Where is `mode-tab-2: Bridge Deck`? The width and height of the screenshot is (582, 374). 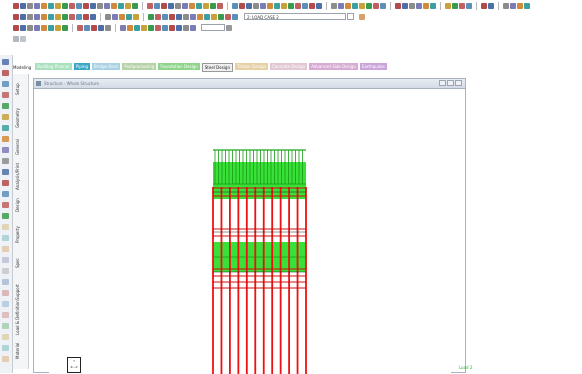
mode-tab-2: Bridge Deck is located at coordinates (106, 66).